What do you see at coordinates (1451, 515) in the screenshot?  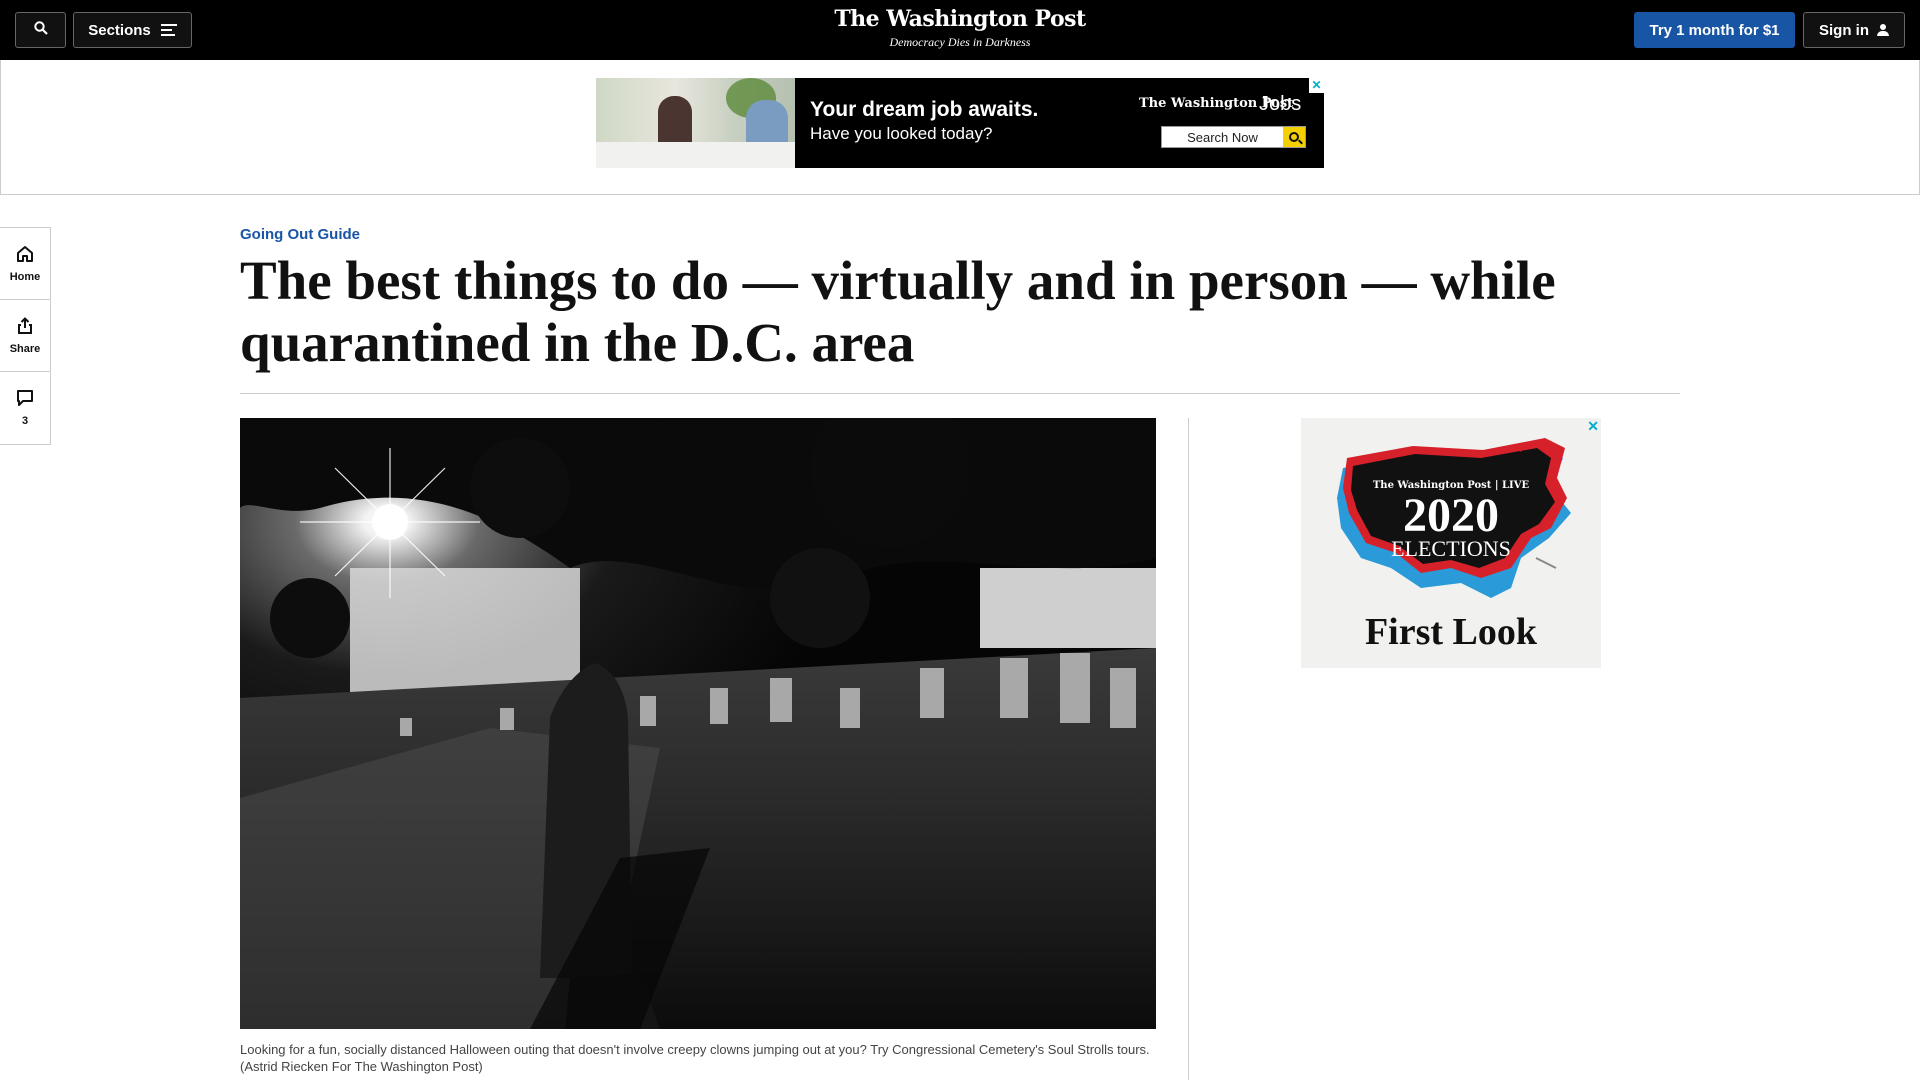 I see `elections-ad-year: 2020` at bounding box center [1451, 515].